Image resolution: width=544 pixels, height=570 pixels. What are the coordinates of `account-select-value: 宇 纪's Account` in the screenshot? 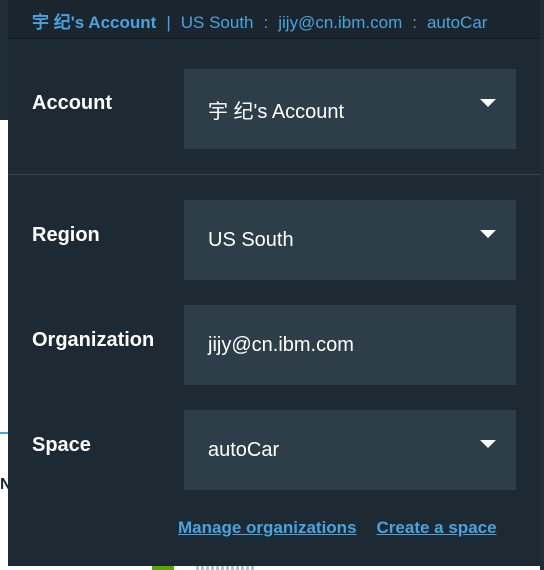 It's located at (276, 111).